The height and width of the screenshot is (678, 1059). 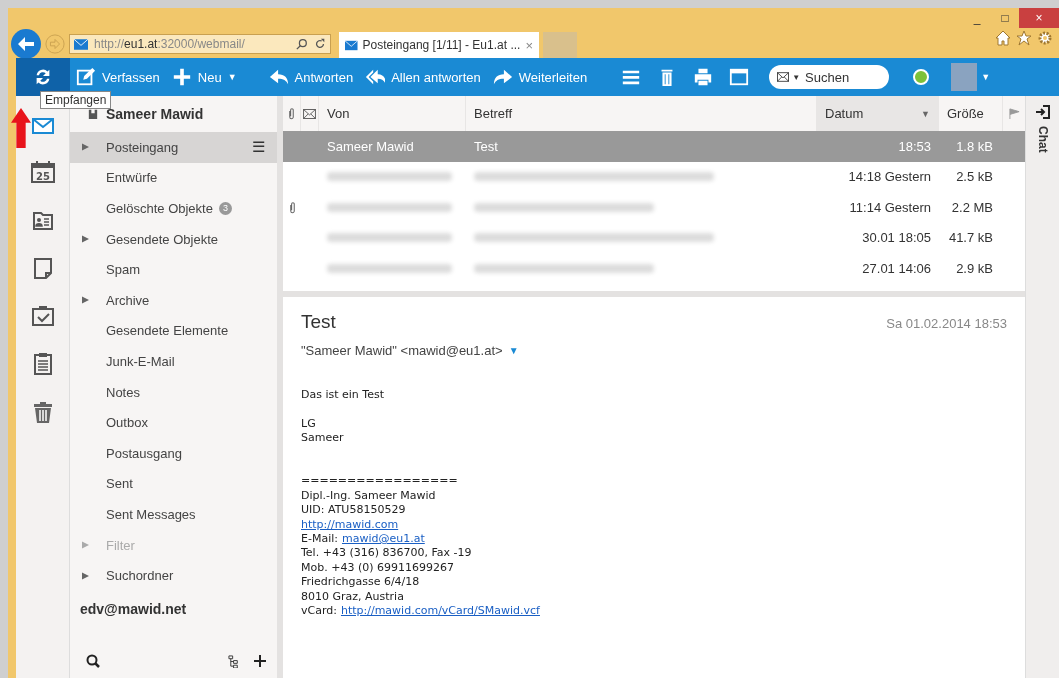 I want to click on folder-item: Archive, so click(x=173, y=300).